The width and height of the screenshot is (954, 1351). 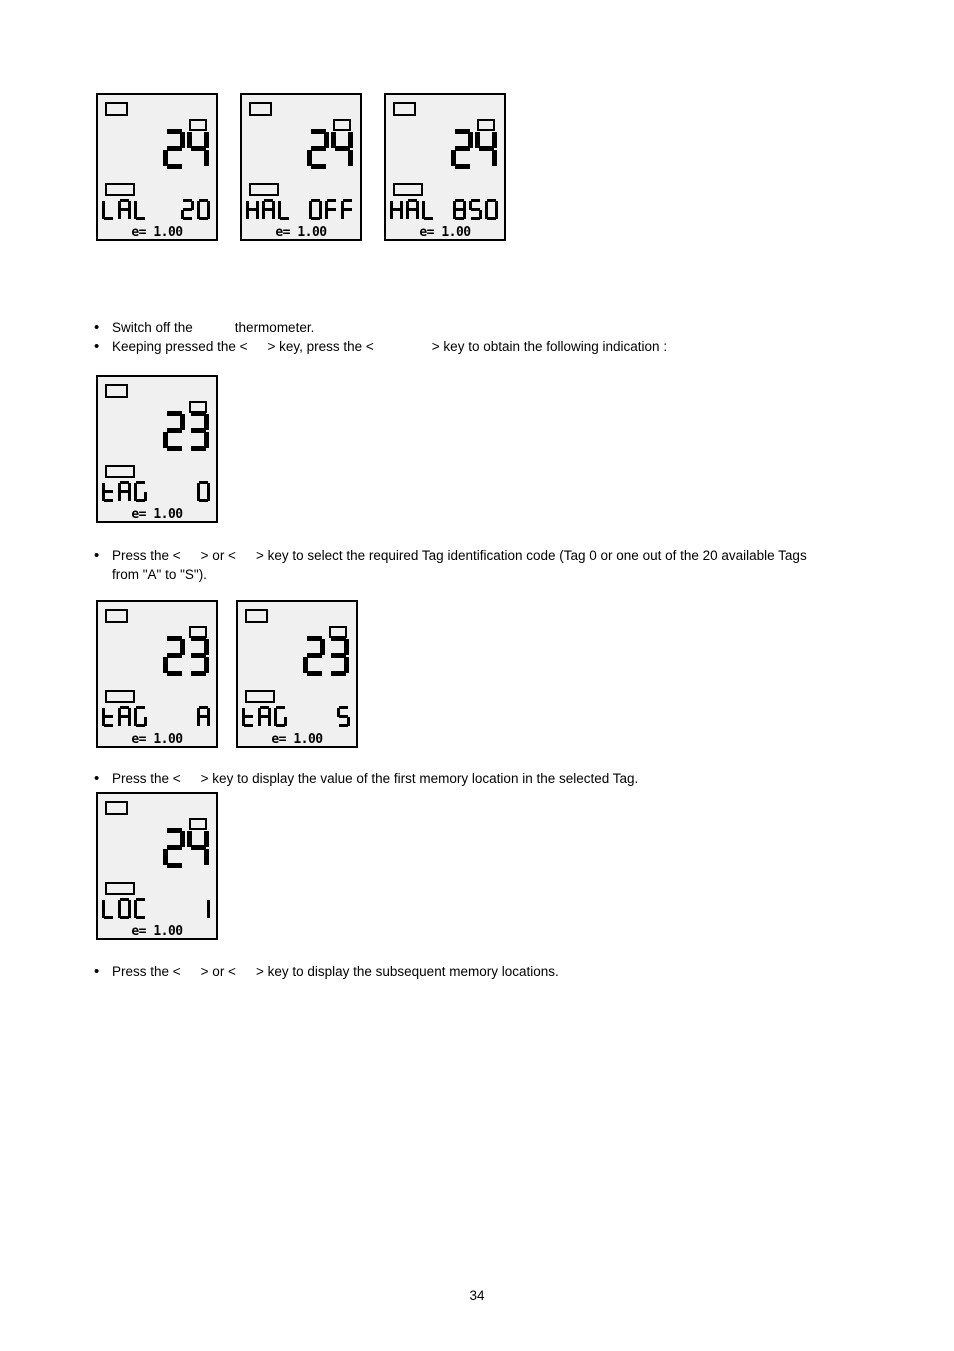 What do you see at coordinates (480, 327) in the screenshot?
I see `instruction-line: • Switch off the thermometer.` at bounding box center [480, 327].